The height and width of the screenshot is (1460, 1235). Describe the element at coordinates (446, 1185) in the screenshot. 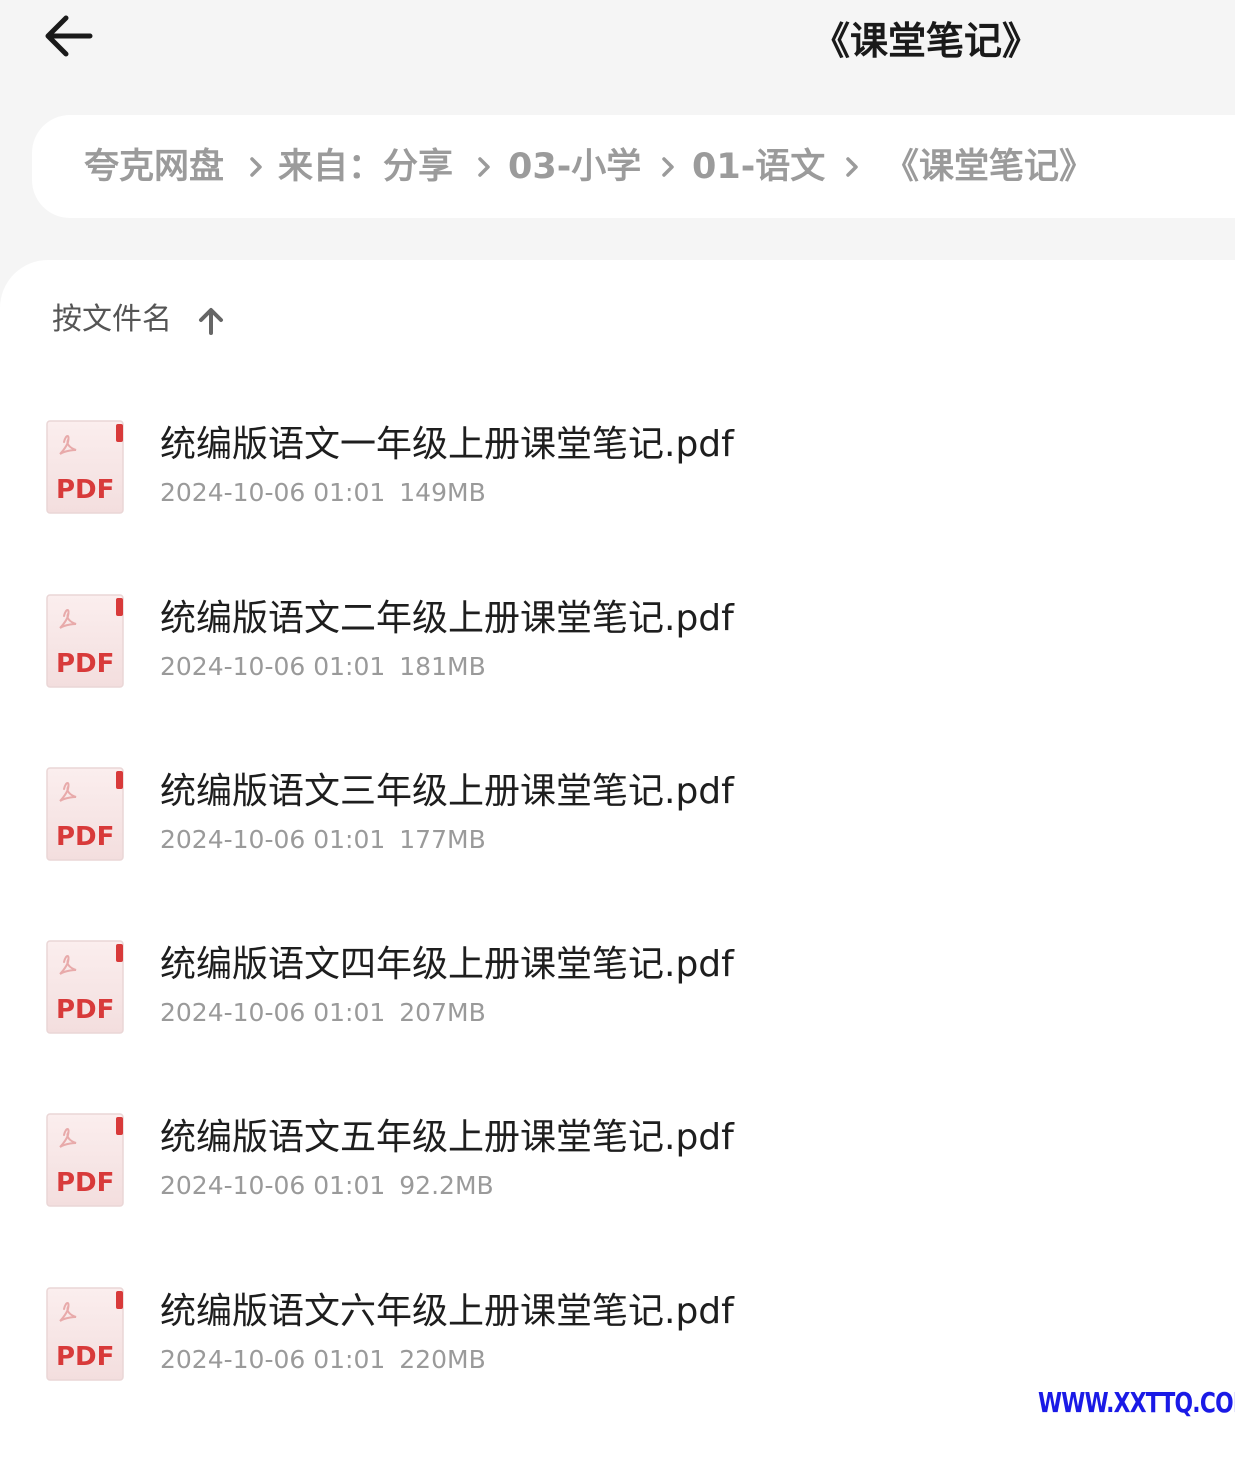

I see `file-size: 92.2MB` at that location.